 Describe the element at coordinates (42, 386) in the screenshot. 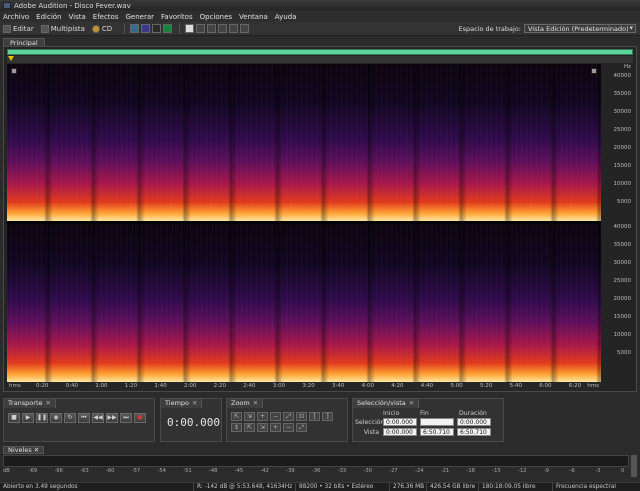

I see `time-tick: 0:20` at that location.